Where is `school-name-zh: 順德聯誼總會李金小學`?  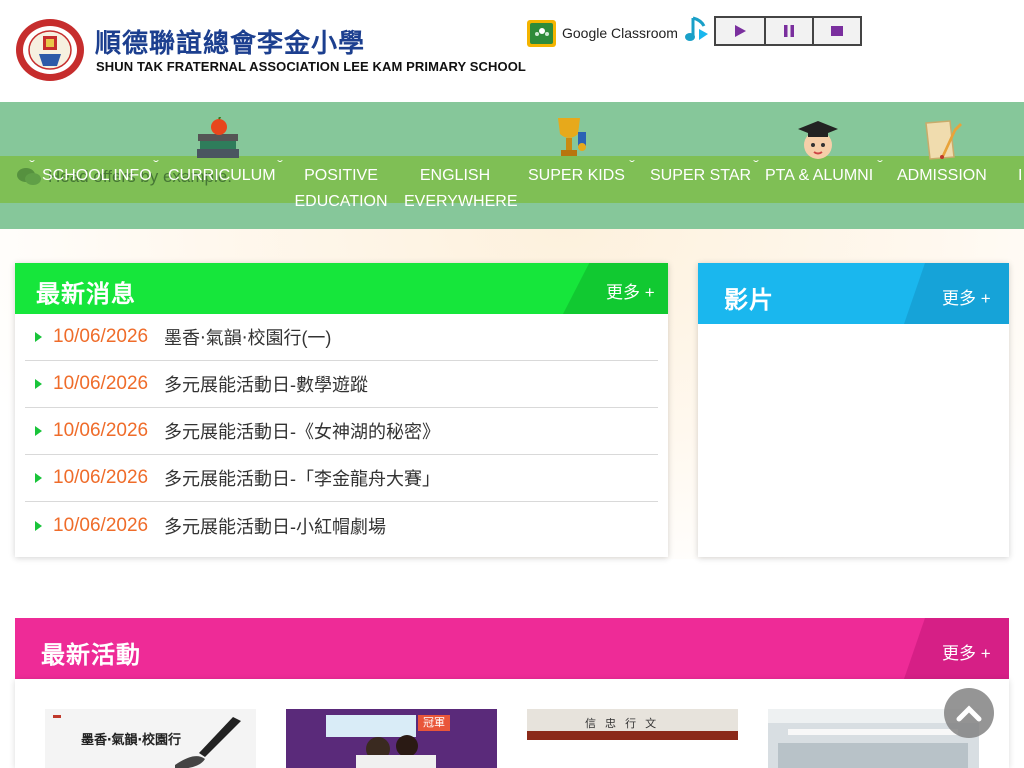 school-name-zh: 順德聯誼總會李金小學 is located at coordinates (230, 44).